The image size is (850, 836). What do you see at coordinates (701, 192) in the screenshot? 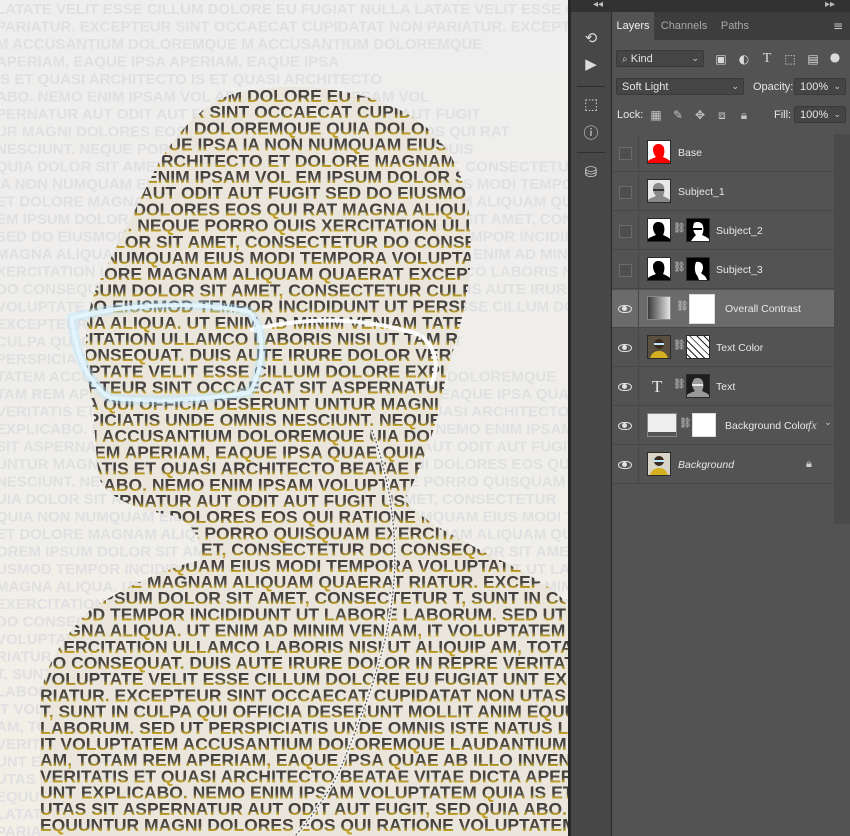
I see `layer-name: Subject_1` at bounding box center [701, 192].